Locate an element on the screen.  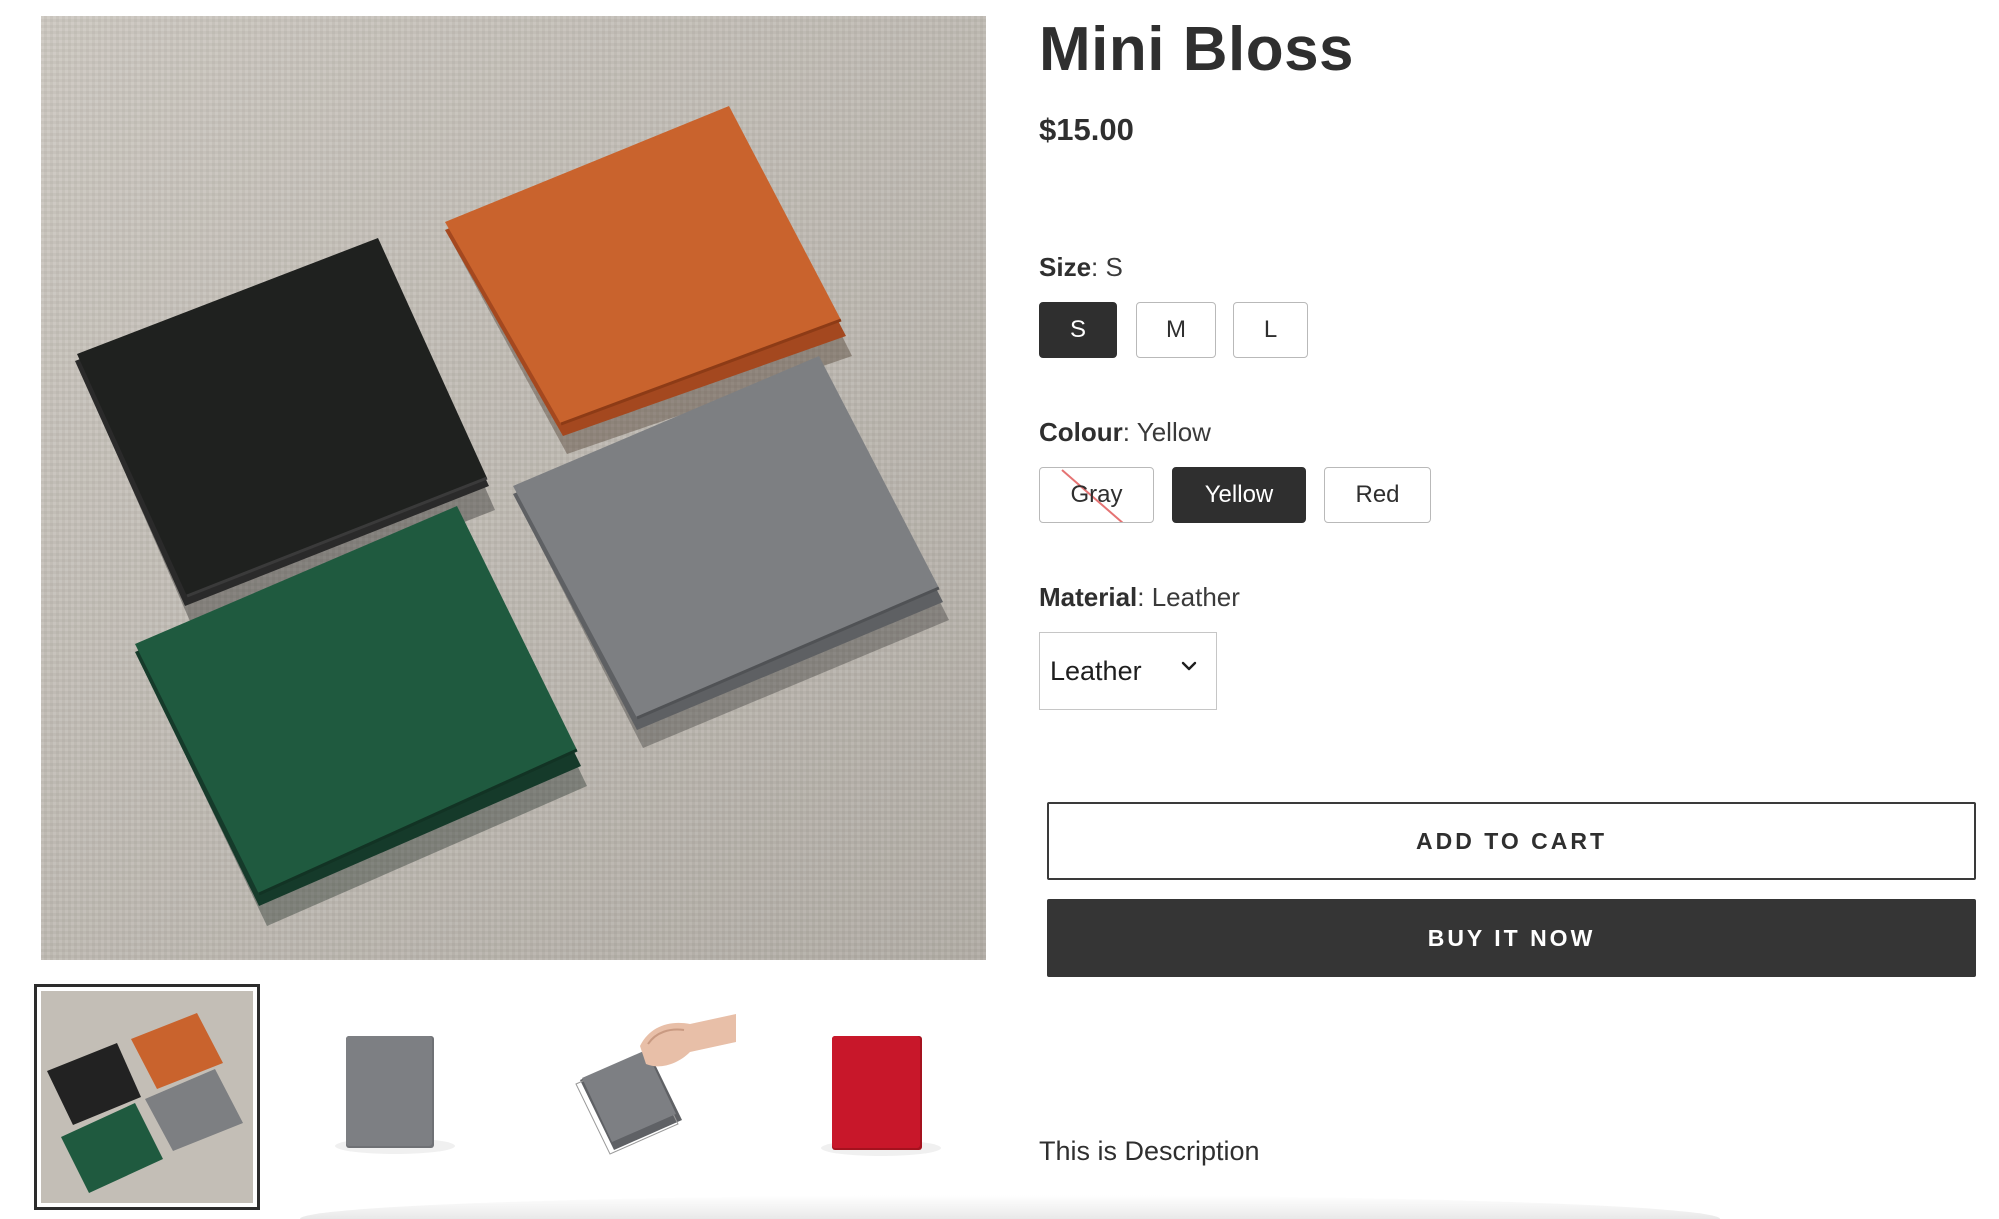
chevron-down-icon is located at coordinates (1189, 666).